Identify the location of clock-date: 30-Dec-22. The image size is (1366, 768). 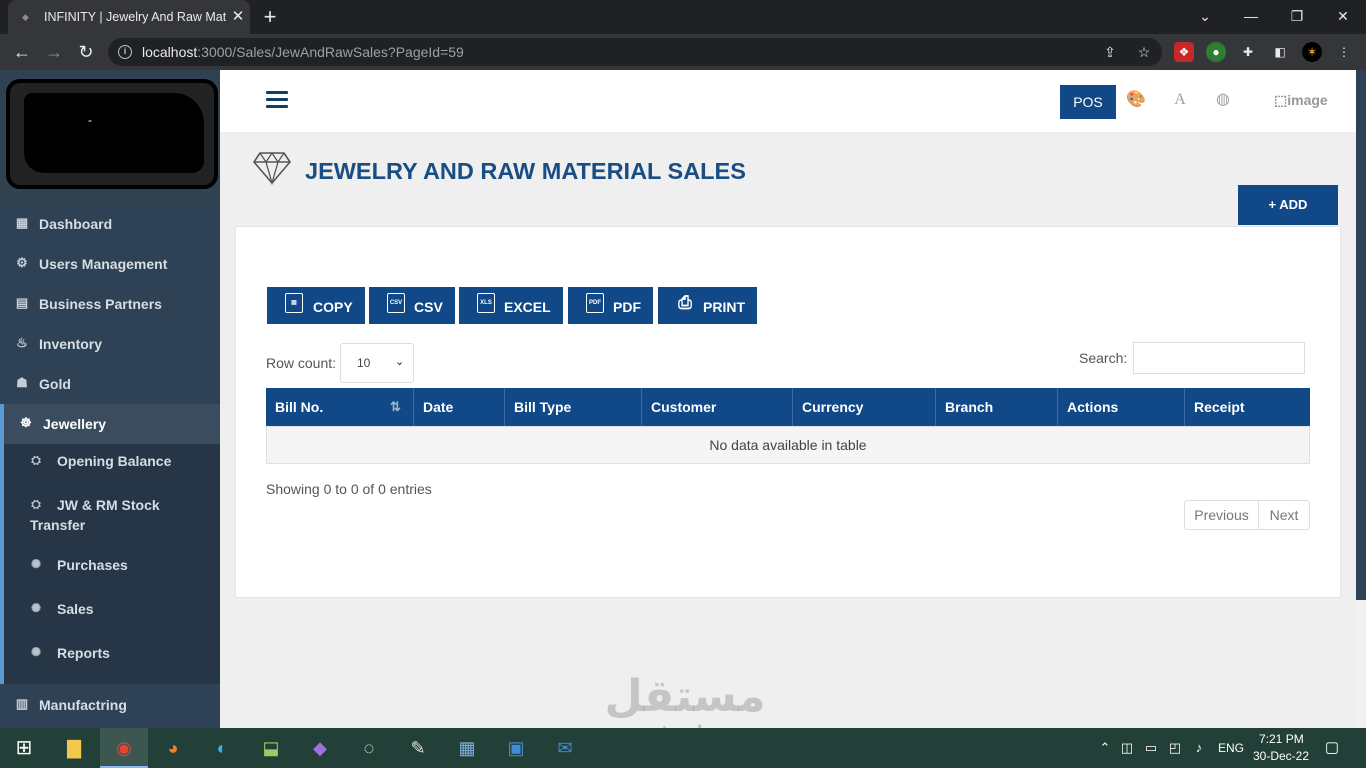
(1281, 756).